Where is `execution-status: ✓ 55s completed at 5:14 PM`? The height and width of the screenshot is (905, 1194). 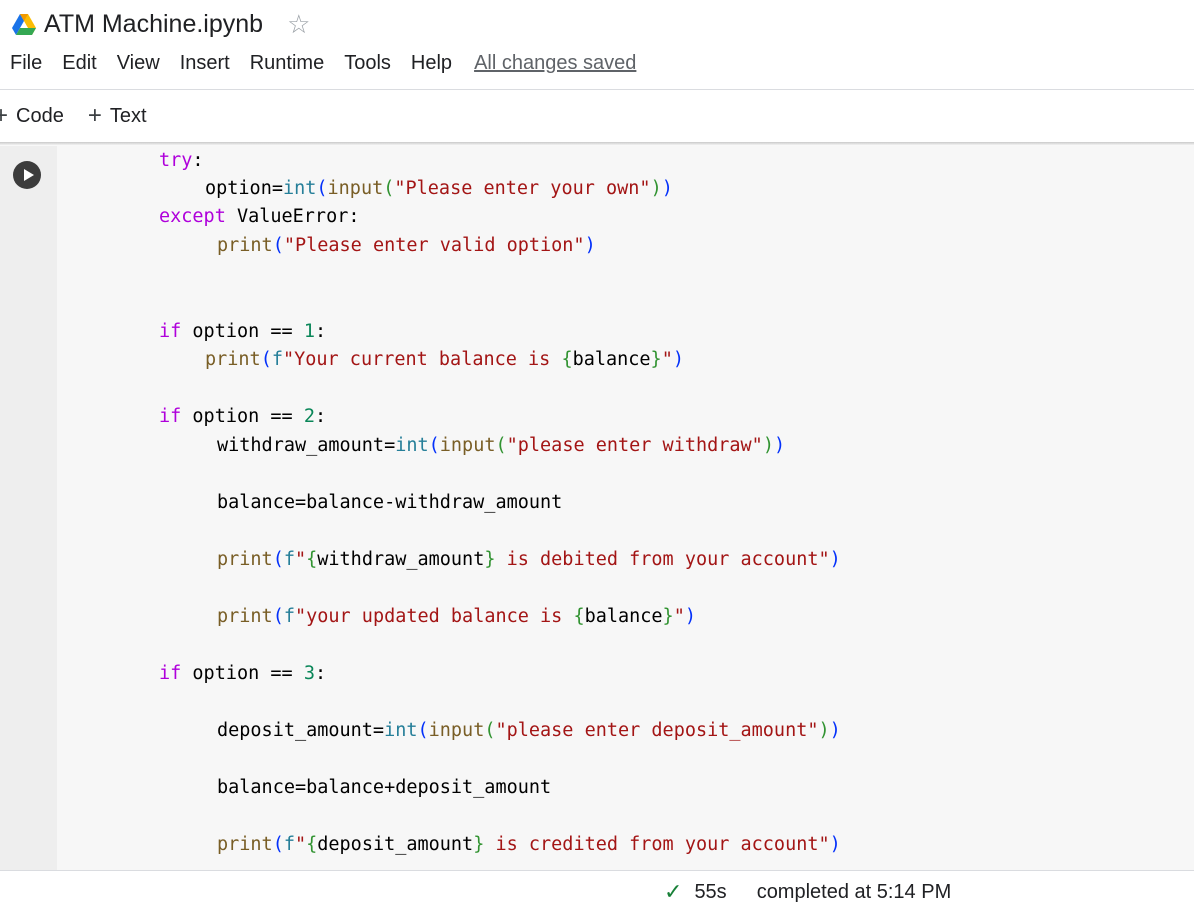 execution-status: ✓ 55s completed at 5:14 PM is located at coordinates (807, 892).